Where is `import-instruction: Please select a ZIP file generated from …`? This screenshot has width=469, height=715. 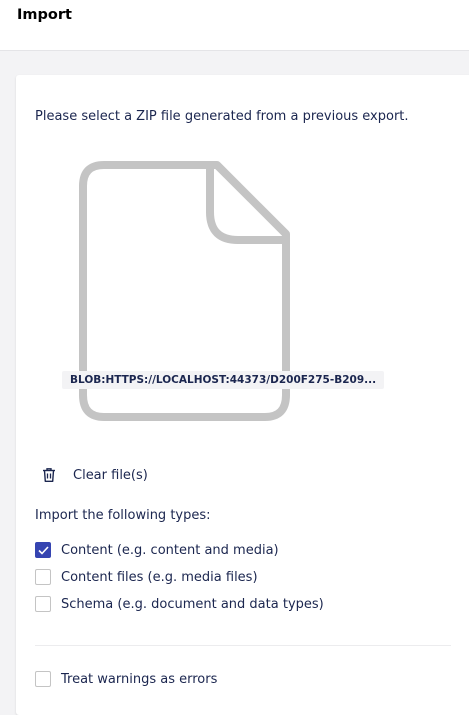
import-instruction: Please select a ZIP file generated from … is located at coordinates (222, 116).